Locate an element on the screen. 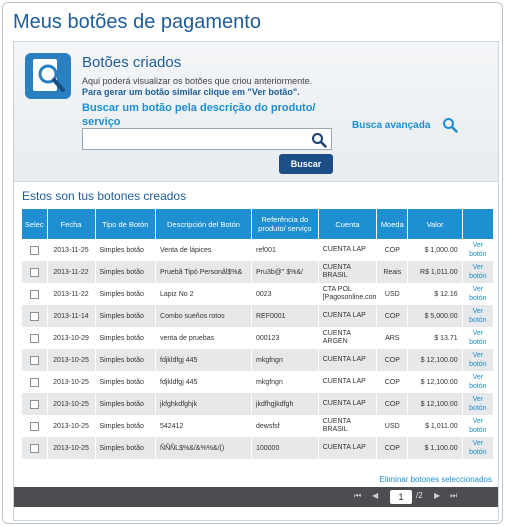 The width and height of the screenshot is (505, 526). cell-descripcion: Combo sueños rotos is located at coordinates (203, 316).